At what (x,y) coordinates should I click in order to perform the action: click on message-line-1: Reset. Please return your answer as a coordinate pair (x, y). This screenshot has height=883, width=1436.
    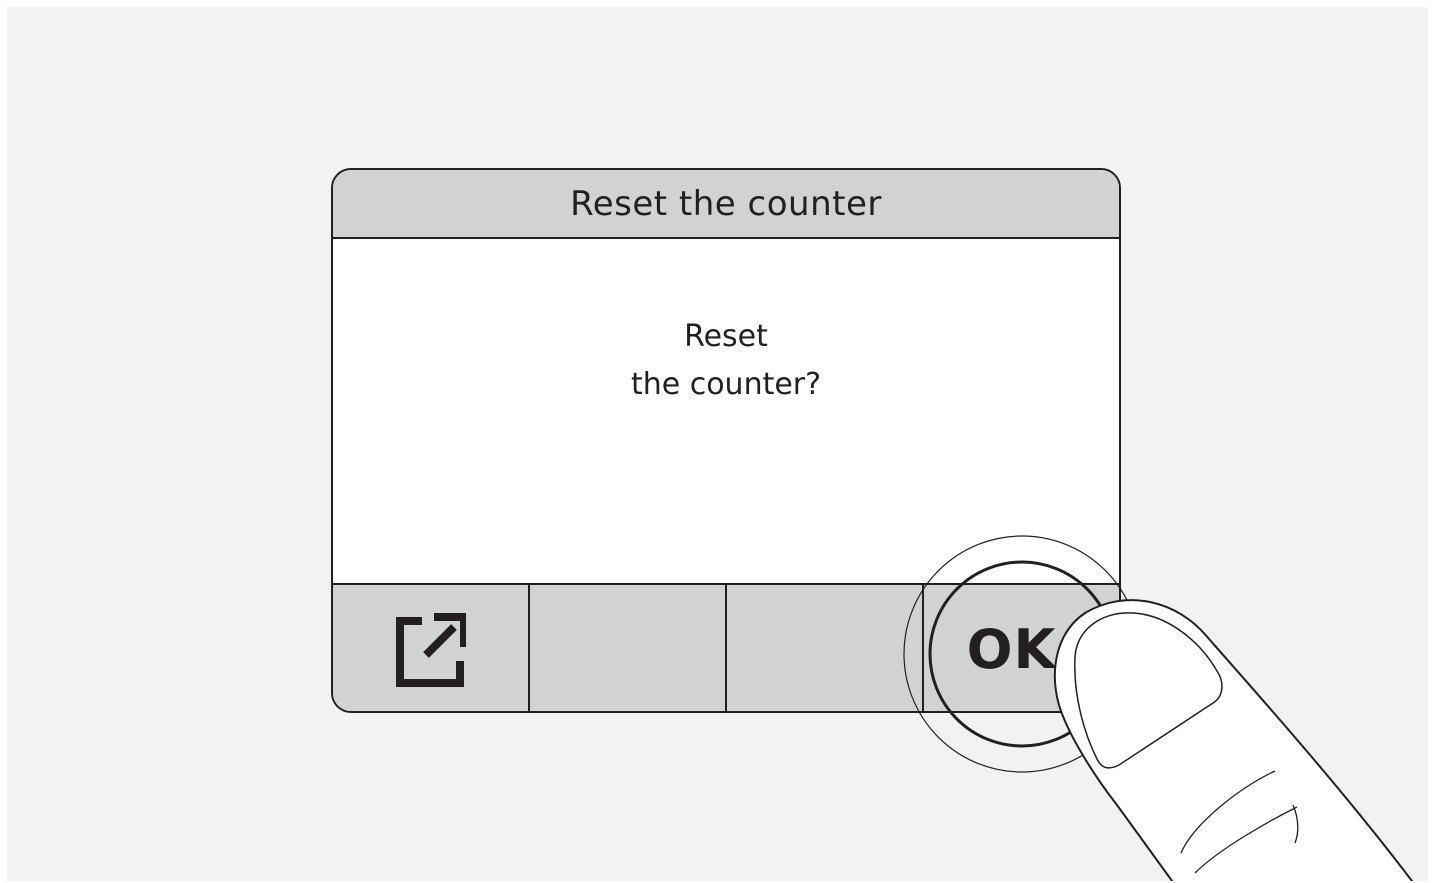
    Looking at the image, I should click on (726, 336).